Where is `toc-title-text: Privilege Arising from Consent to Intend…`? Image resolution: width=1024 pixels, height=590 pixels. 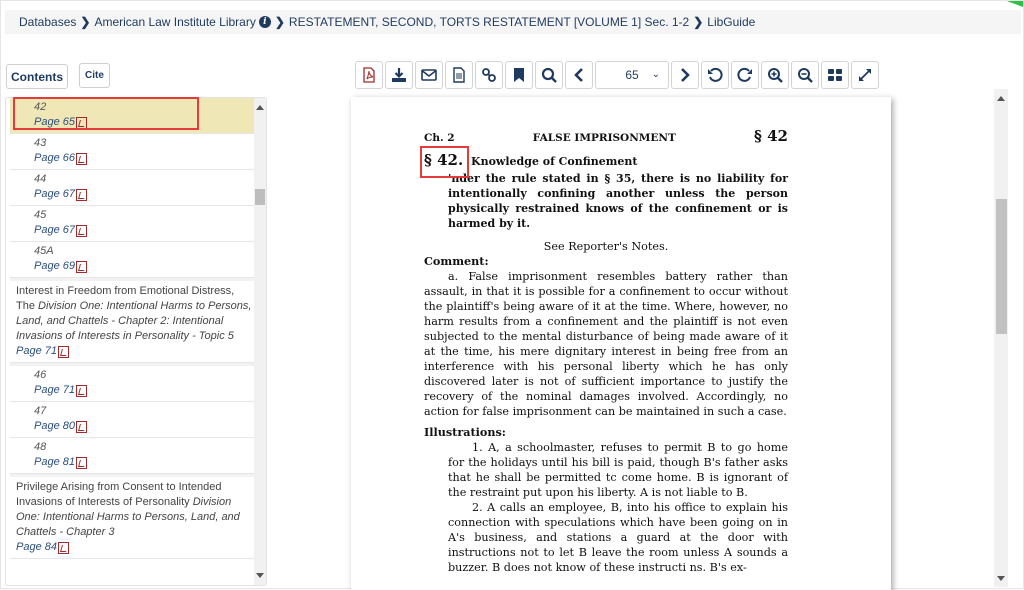
toc-title-text: Privilege Arising from Consent to Intend… is located at coordinates (119, 494).